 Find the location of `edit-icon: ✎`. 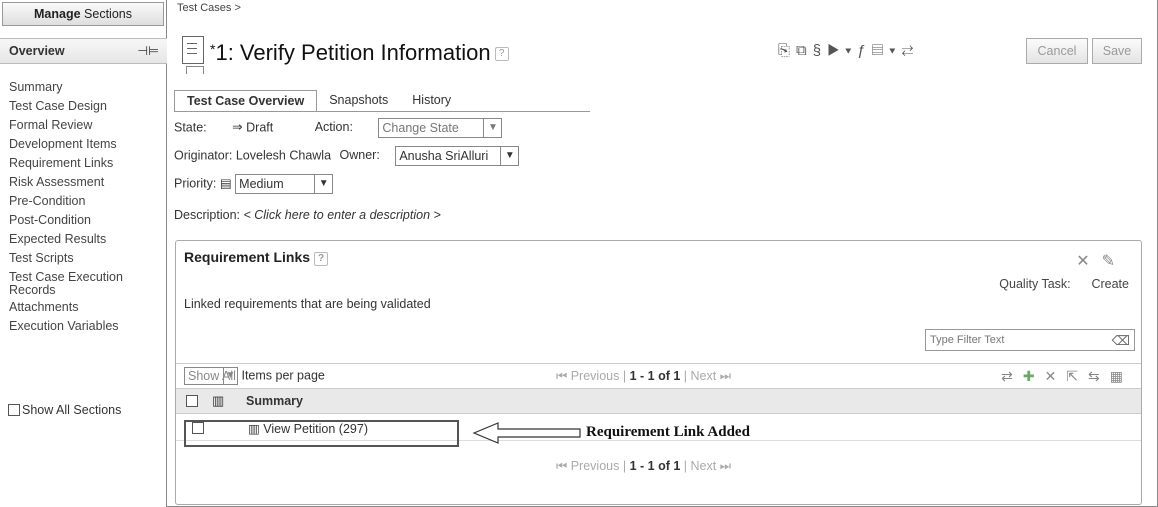

edit-icon: ✎ is located at coordinates (1114, 261).